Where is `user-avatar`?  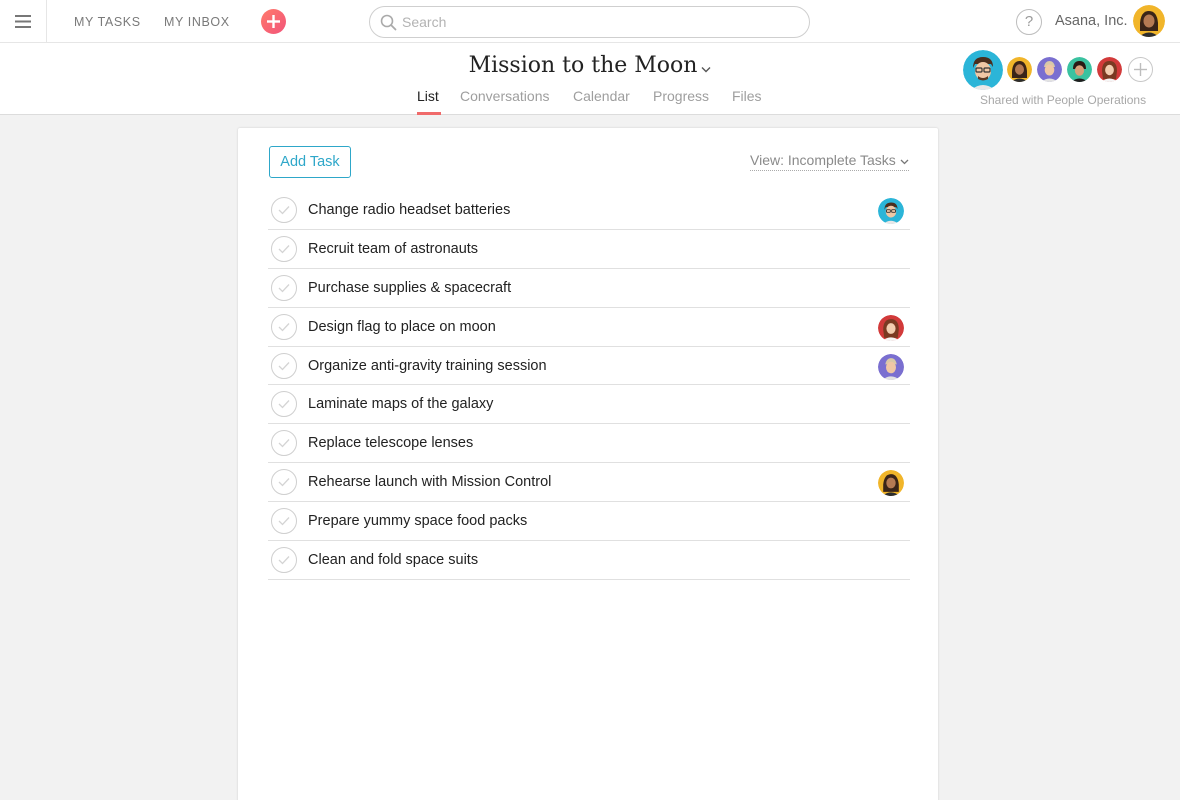
user-avatar is located at coordinates (1149, 21).